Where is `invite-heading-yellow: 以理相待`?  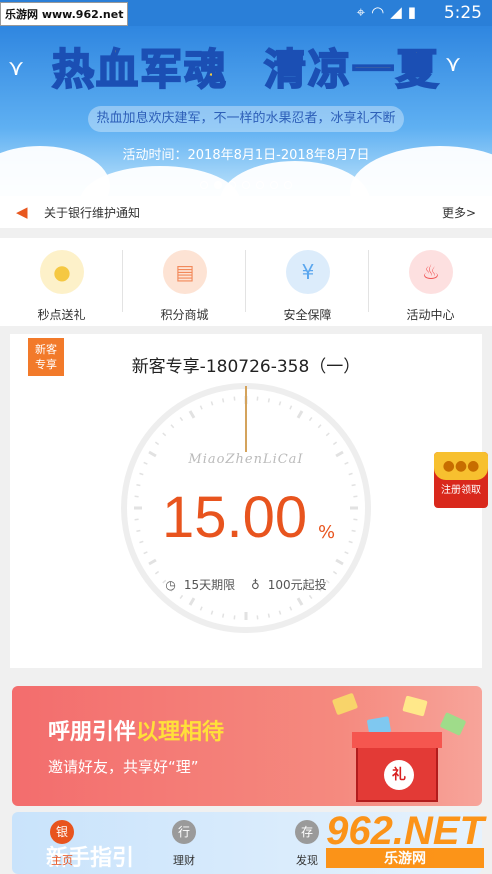 invite-heading-yellow: 以理相待 is located at coordinates (180, 732).